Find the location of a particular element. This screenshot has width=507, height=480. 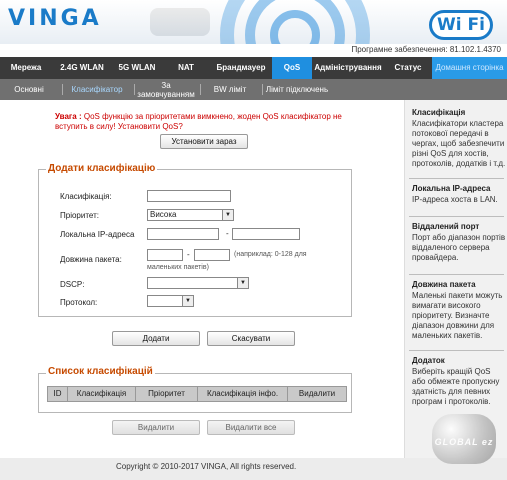

column-classification-info: Класифікація інфо. is located at coordinates (243, 394).